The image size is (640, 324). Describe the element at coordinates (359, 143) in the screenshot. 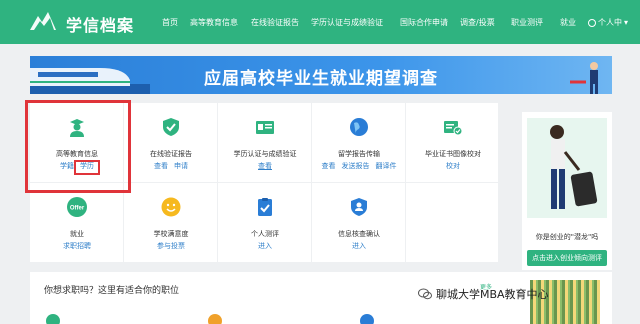

I see `service-study-abroad-report: 留学报告传输 查看 发送报告 翻译件` at that location.